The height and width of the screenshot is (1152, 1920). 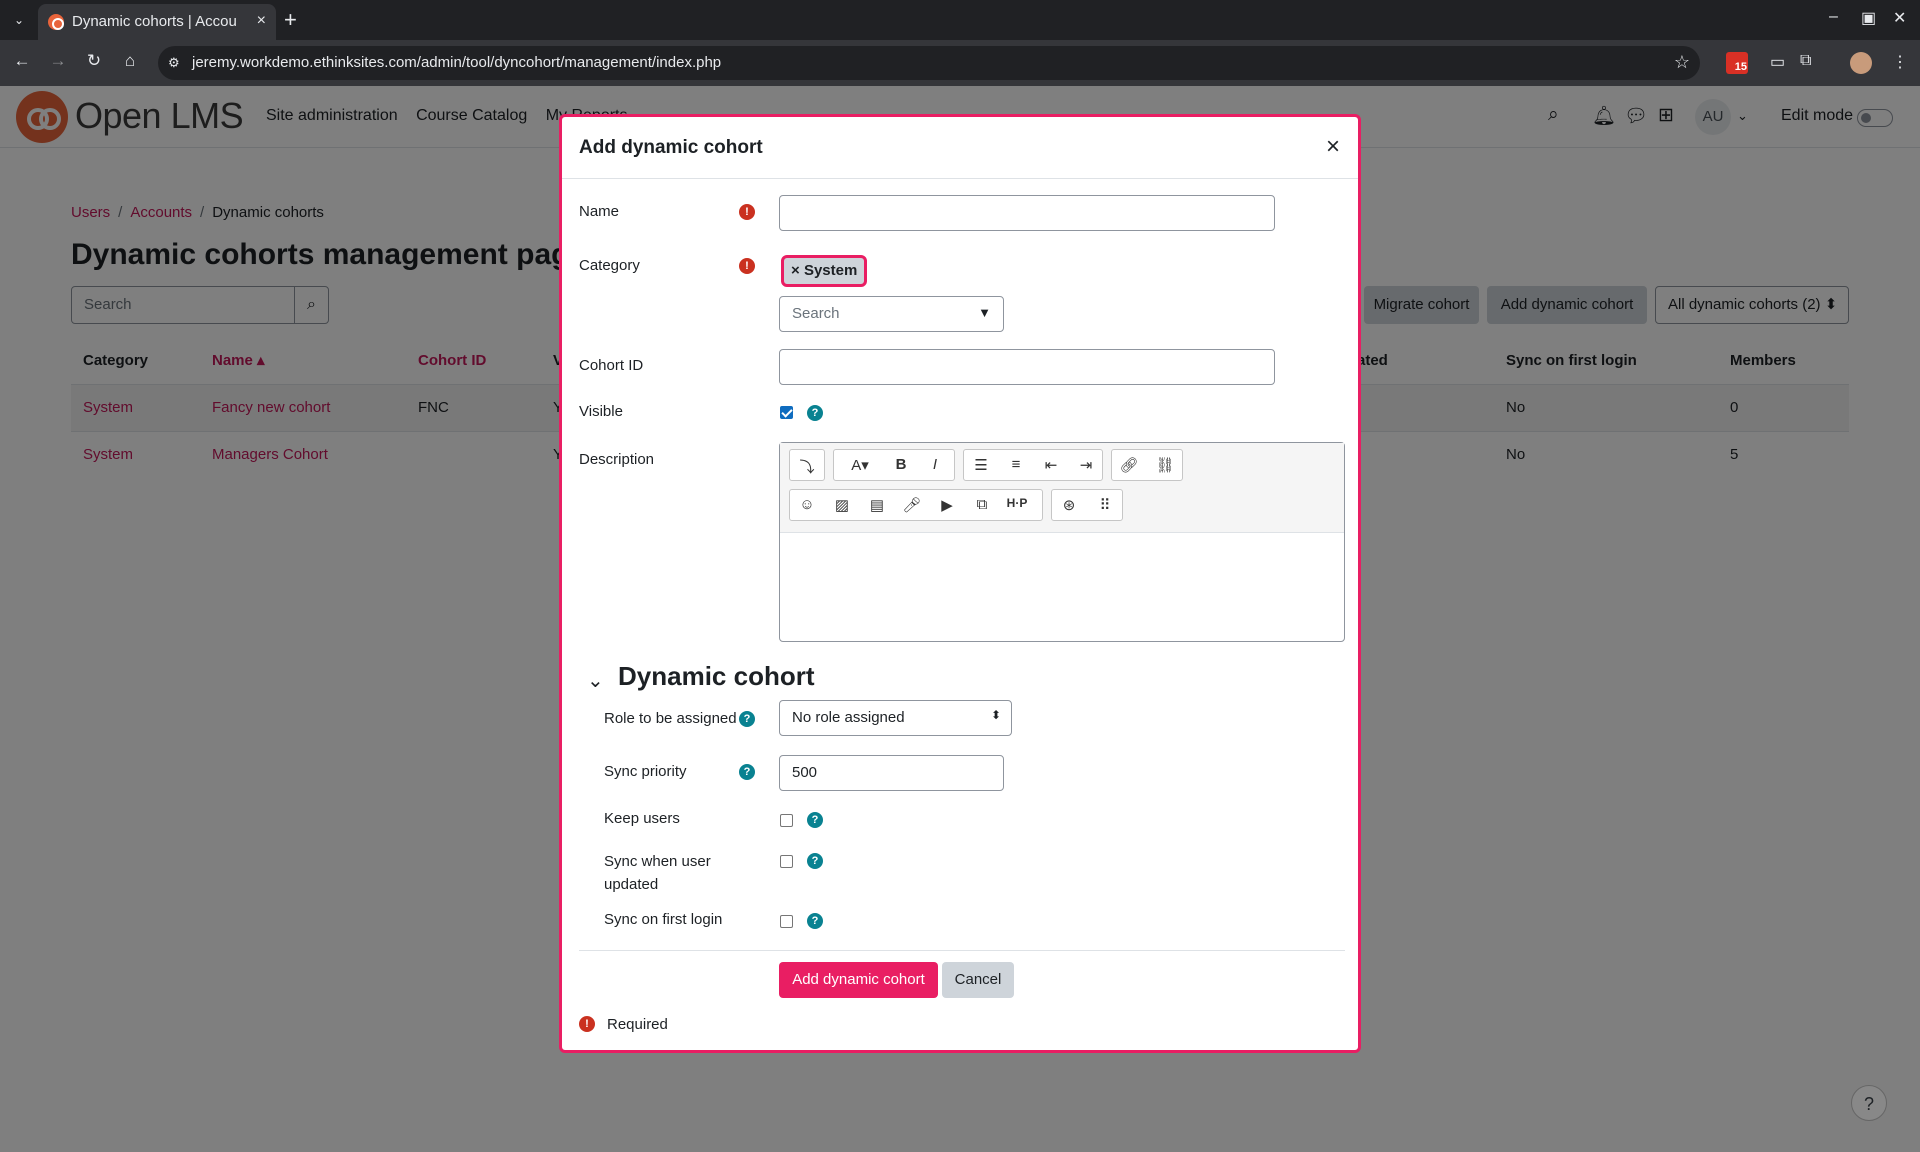 I want to click on category-search-input: Search ▼, so click(x=891, y=314).